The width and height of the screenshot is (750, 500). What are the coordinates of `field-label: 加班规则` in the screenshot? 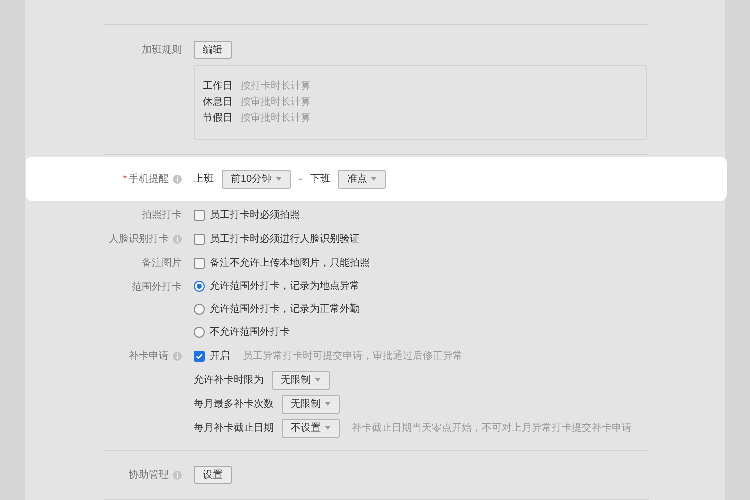 It's located at (162, 51).